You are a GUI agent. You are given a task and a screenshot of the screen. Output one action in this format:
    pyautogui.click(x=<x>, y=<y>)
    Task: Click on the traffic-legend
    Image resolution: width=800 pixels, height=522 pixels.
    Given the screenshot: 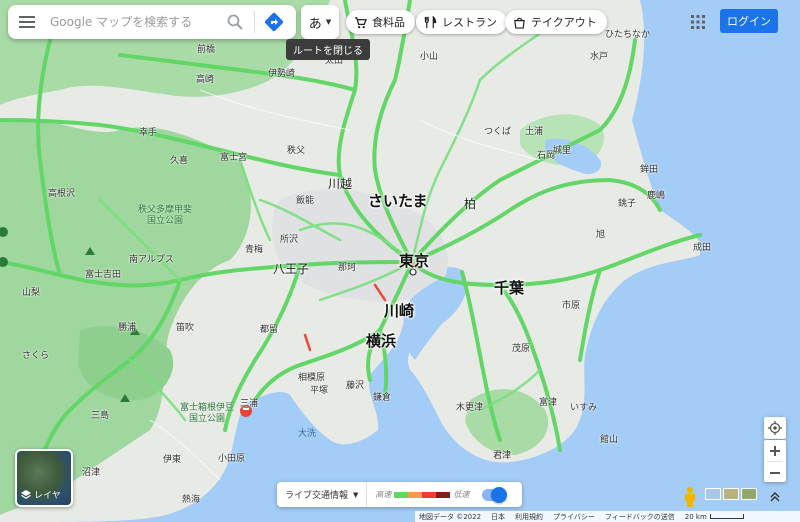 What is the action you would take?
    pyautogui.click(x=422, y=494)
    